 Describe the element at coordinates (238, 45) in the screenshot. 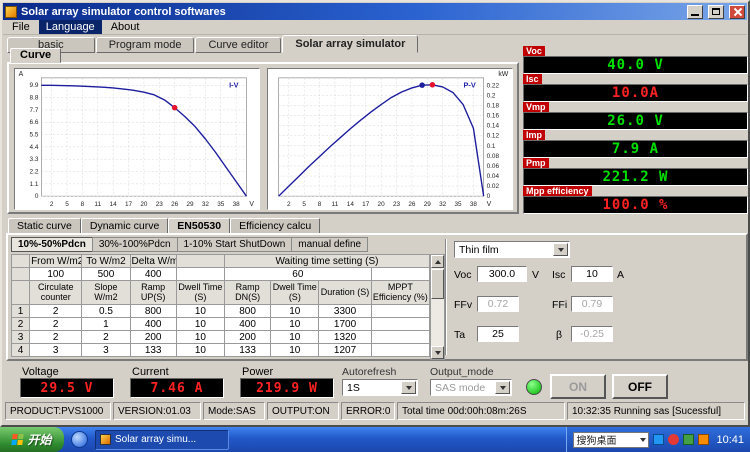

I see `tab-curve-editor: Curve editor` at that location.